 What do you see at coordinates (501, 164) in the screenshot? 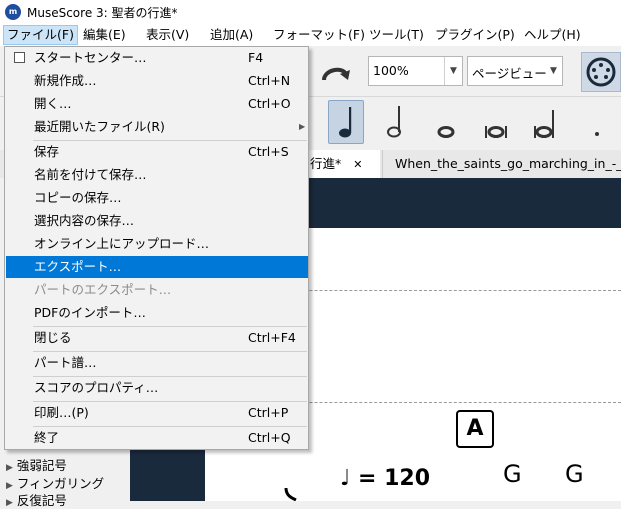
I see `tab-other-score: When_the_saints_go_marching_in_-_T` at bounding box center [501, 164].